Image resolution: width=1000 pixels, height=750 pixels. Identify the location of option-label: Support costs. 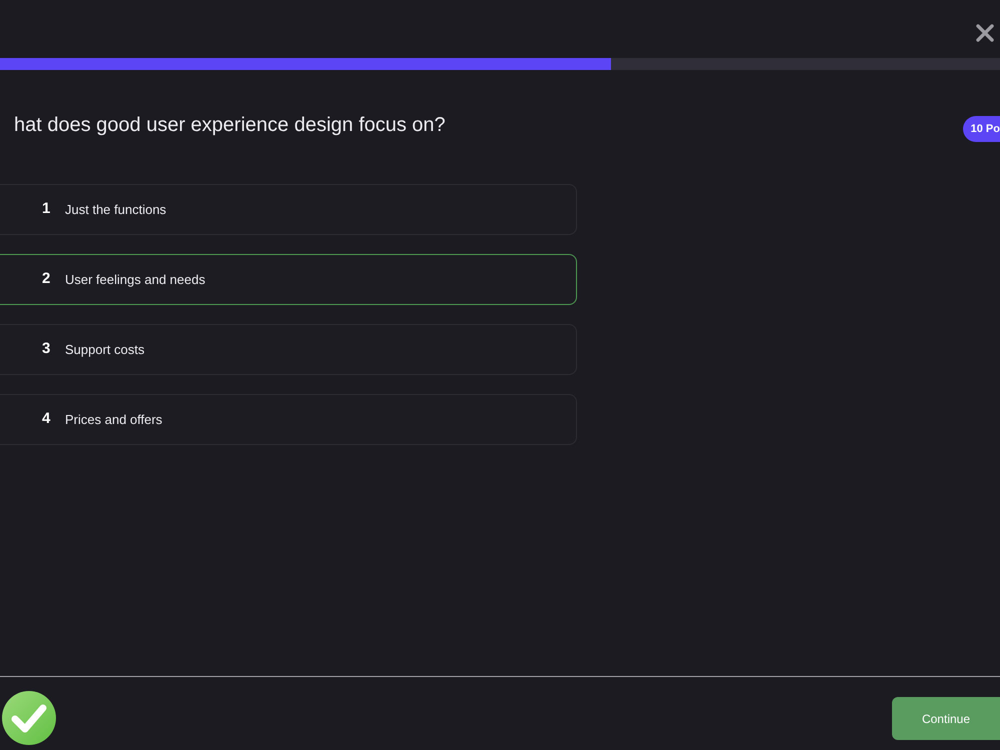
(104, 349).